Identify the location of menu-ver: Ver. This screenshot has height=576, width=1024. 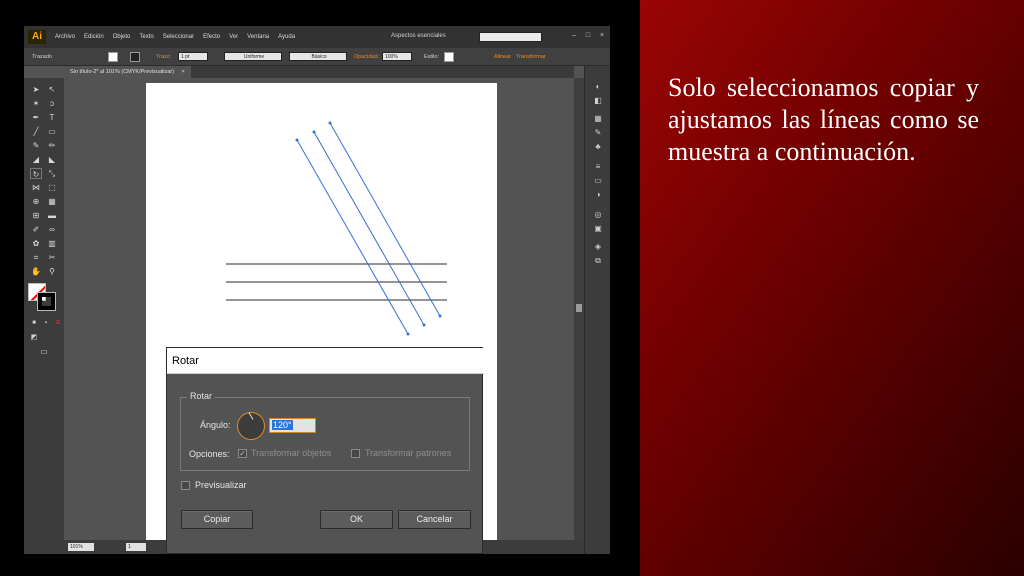
(233, 37).